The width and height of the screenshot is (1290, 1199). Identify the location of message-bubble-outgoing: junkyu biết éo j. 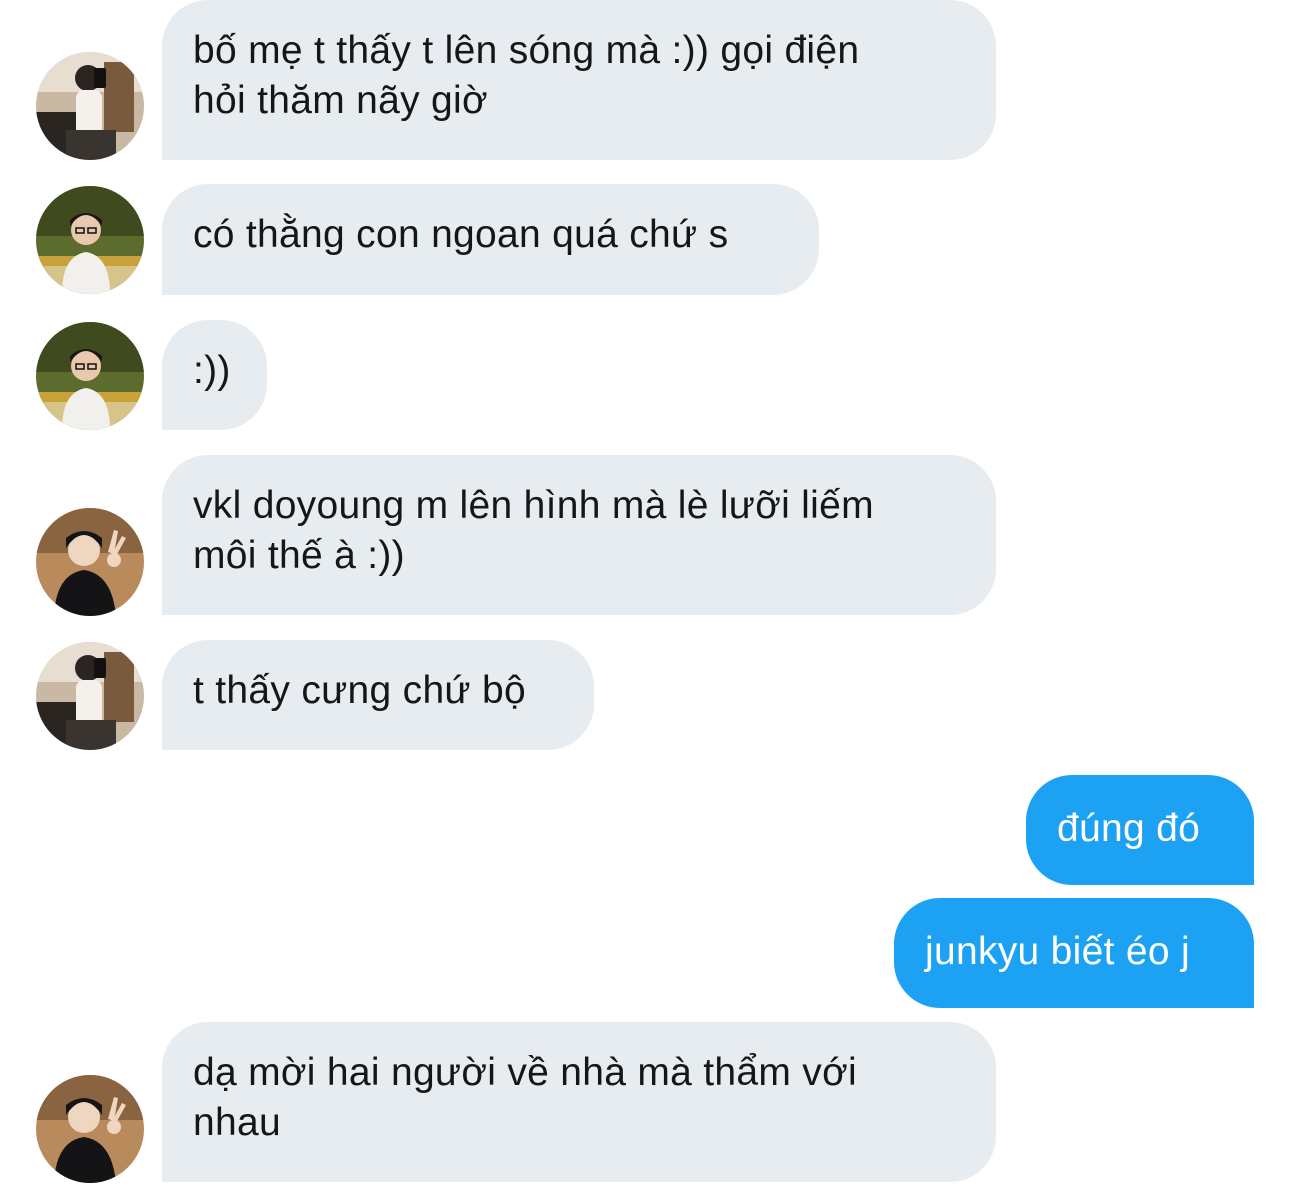
(1074, 953).